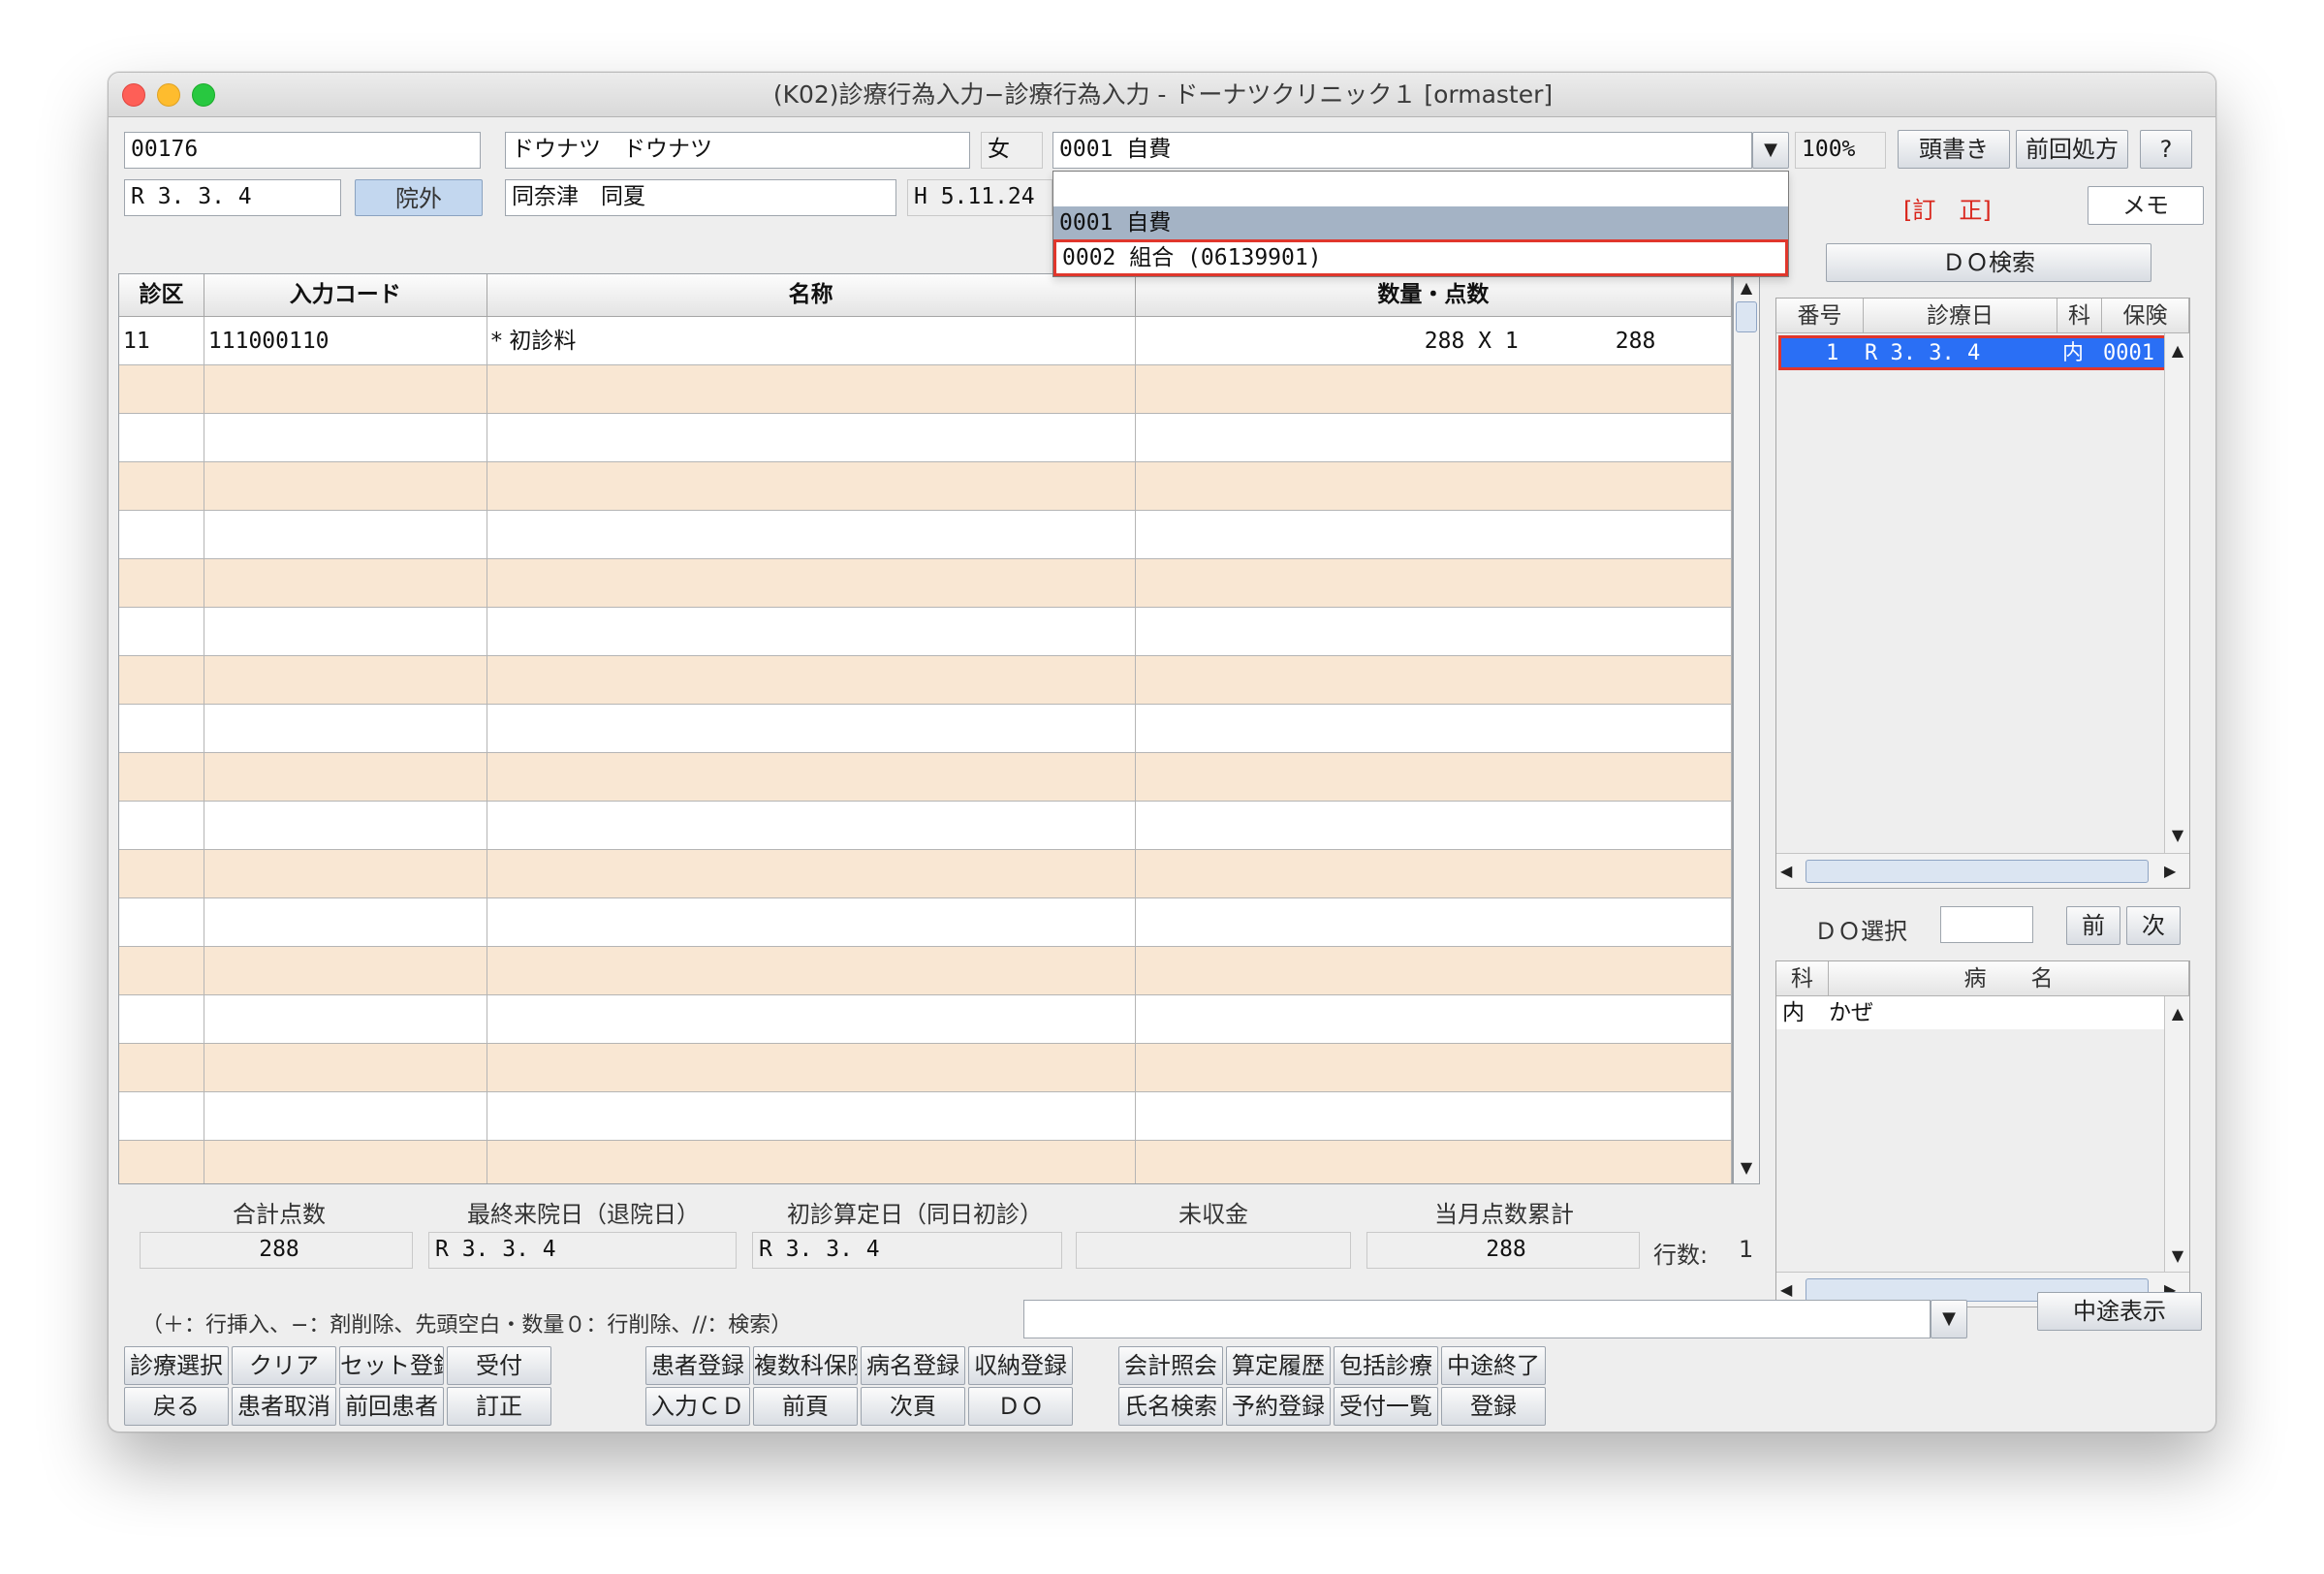  What do you see at coordinates (499, 1407) in the screenshot?
I see `function-button: 訂正` at bounding box center [499, 1407].